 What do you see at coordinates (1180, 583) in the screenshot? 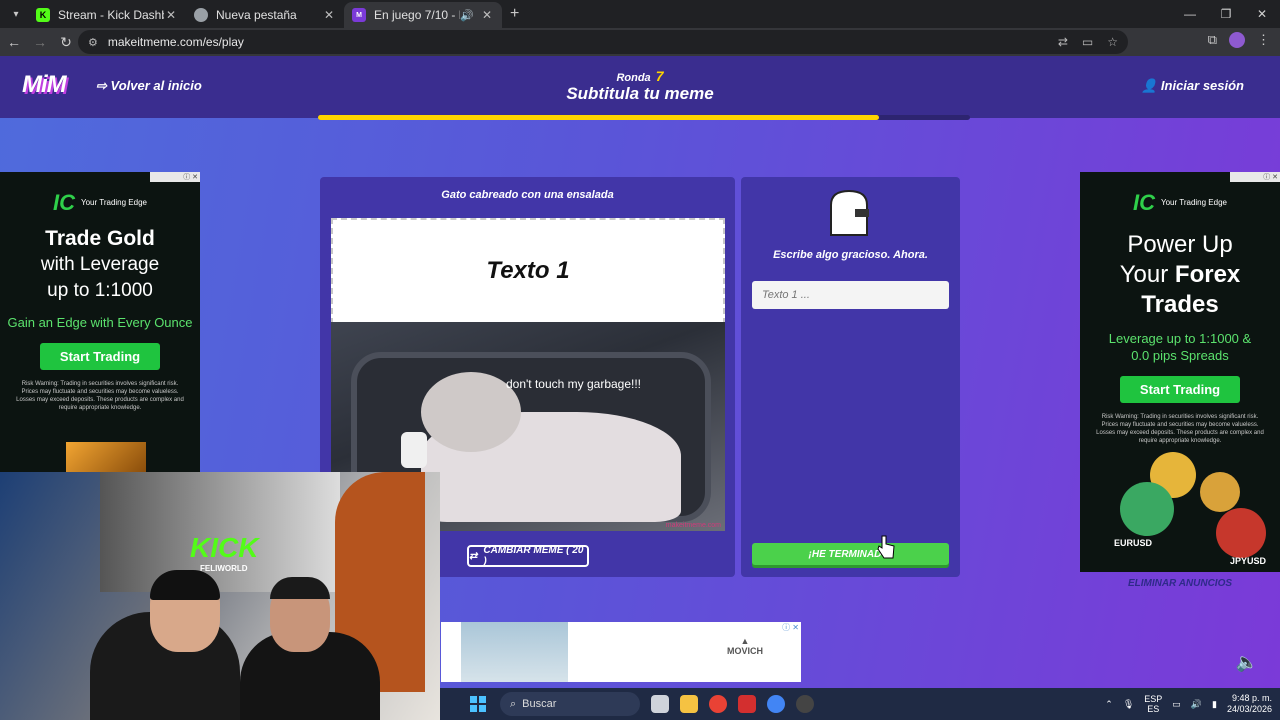
I see `remove-ads-link: ELIMINAR ANUNCIOS` at bounding box center [1180, 583].